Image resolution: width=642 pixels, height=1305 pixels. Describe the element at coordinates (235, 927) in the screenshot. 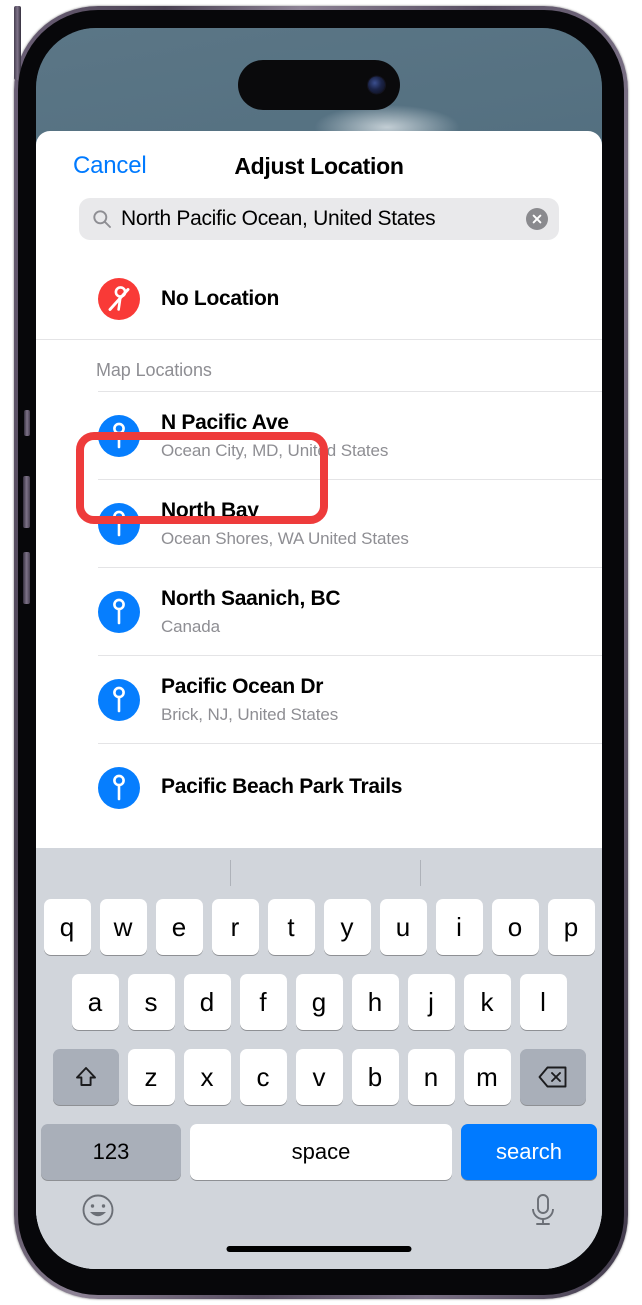

I see `key-r: r` at that location.